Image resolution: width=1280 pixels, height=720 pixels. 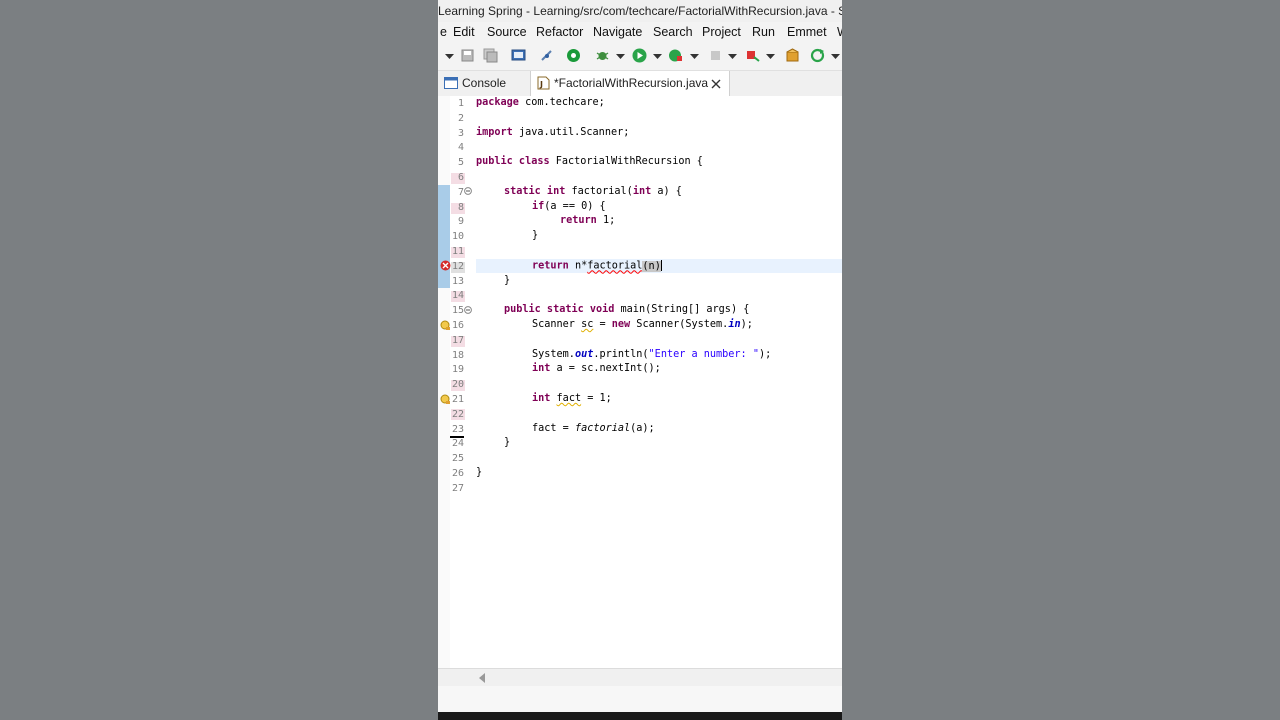 I want to click on debug-icon, so click(x=602, y=55).